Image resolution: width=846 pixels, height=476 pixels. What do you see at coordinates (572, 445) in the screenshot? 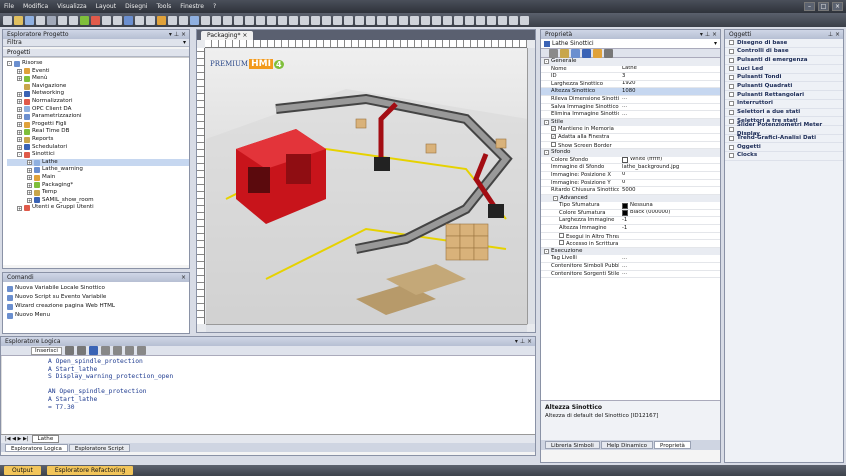
I see `bottom-tab: Libreria Simboli` at bounding box center [572, 445].